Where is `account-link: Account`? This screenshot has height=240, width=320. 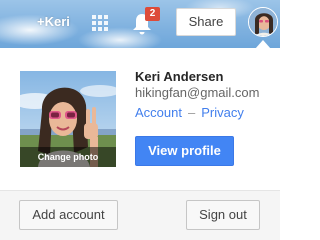 account-link: Account is located at coordinates (158, 112).